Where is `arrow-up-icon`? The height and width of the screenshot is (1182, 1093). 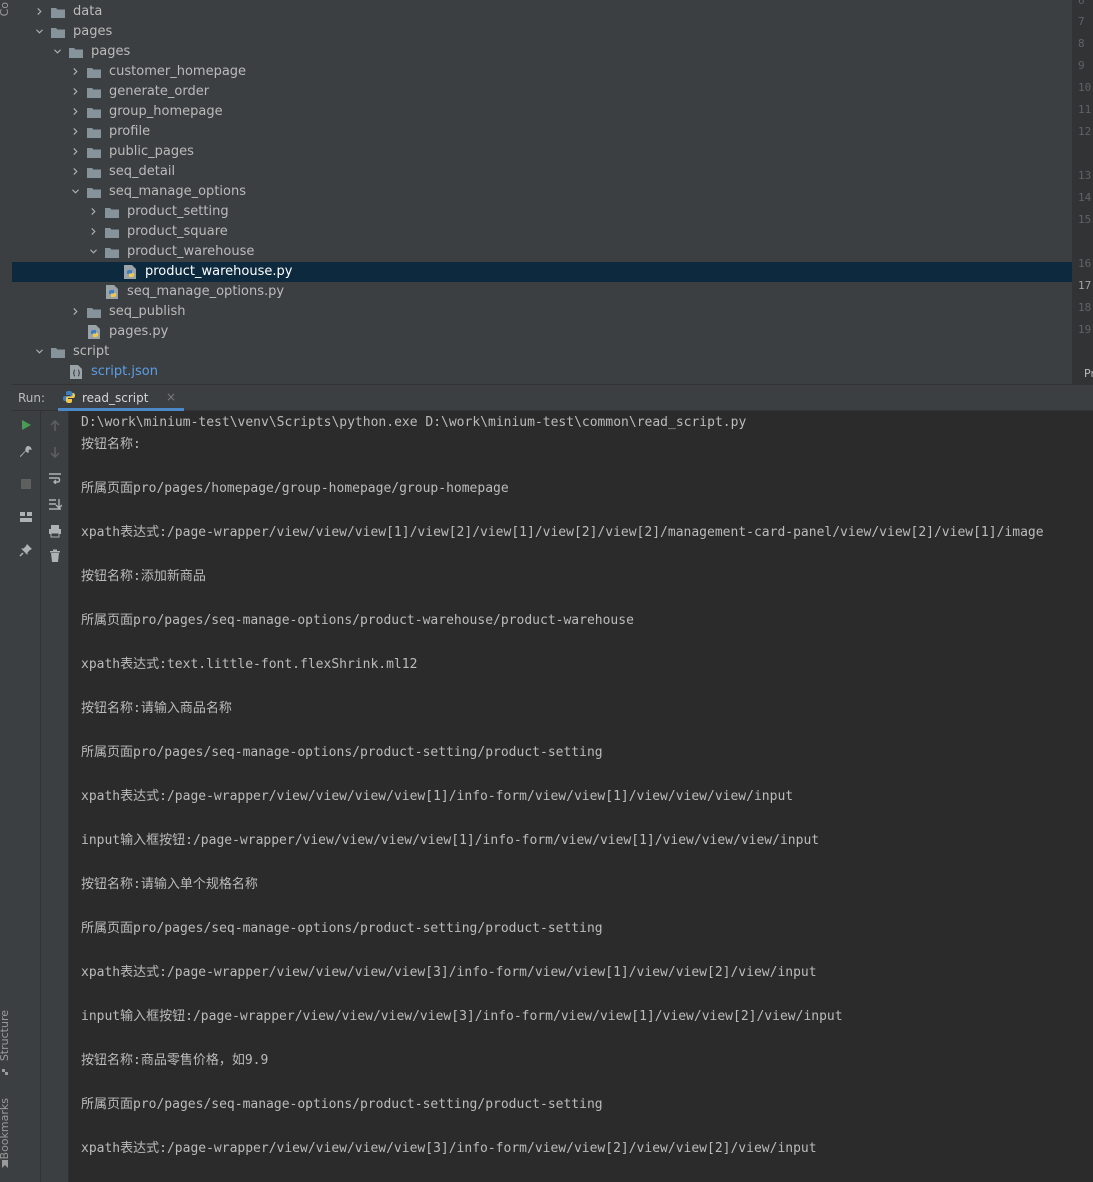 arrow-up-icon is located at coordinates (55, 425).